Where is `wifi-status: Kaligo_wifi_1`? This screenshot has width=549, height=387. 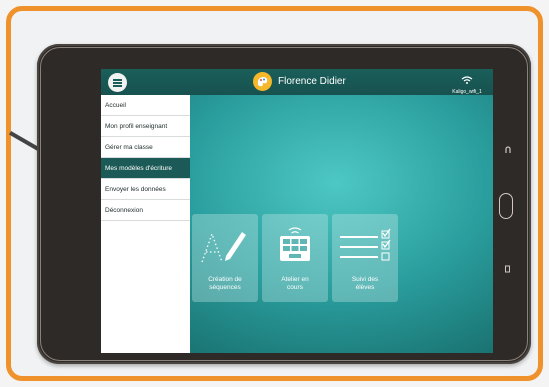
wifi-status: Kaligo_wifi_1 is located at coordinates (467, 83).